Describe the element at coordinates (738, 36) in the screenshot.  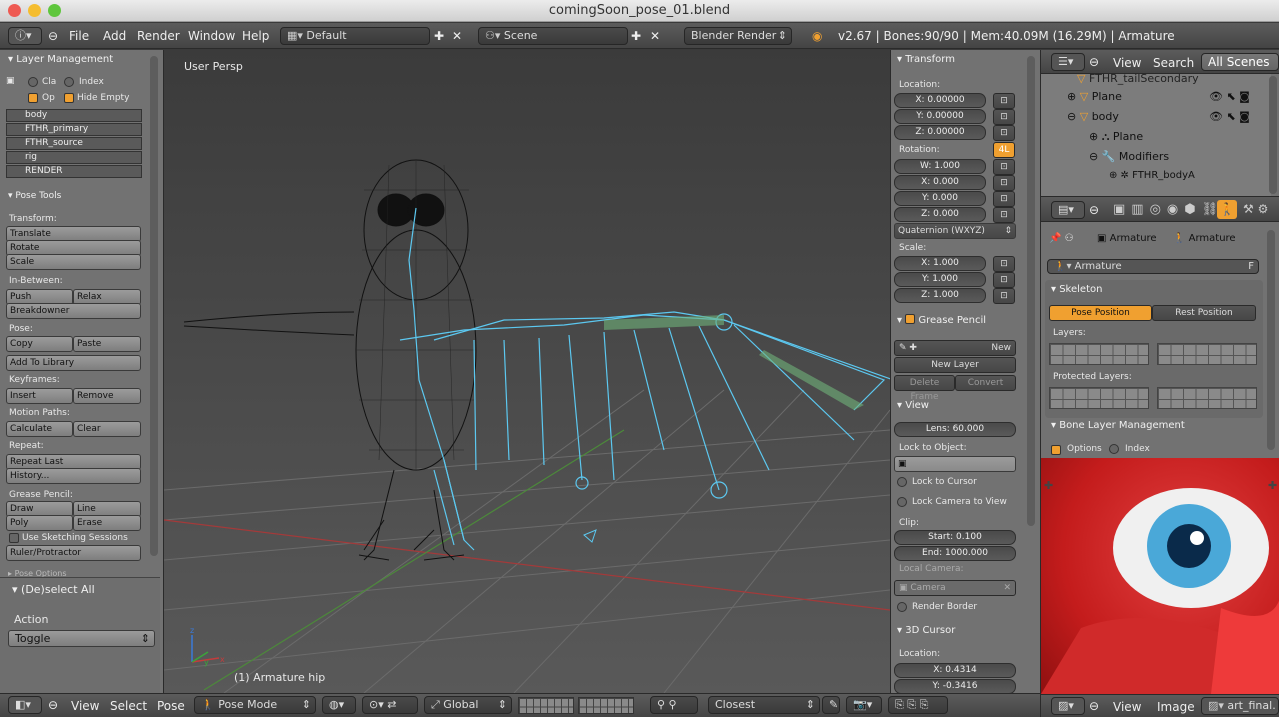
I see `render-engine-select: Blender Render ⇕` at that location.